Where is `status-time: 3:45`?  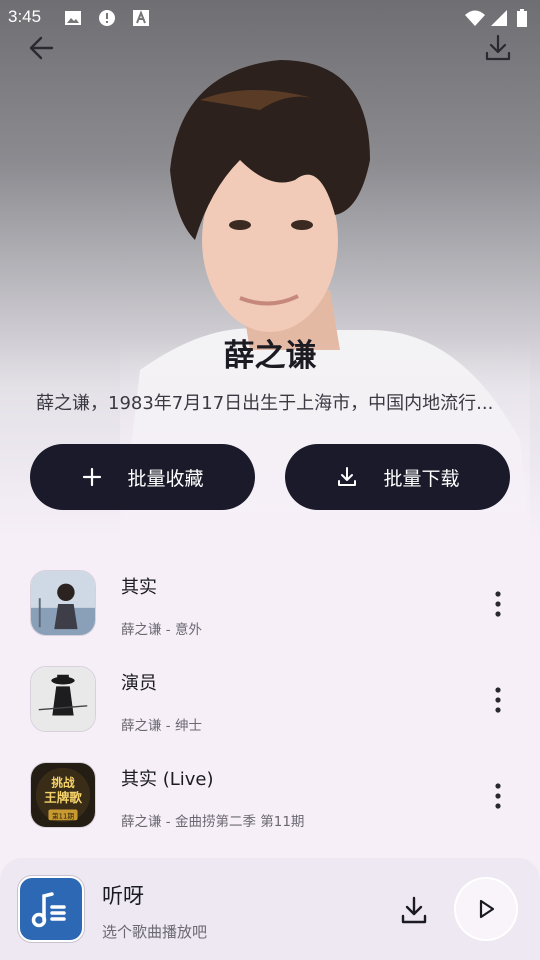 status-time: 3:45 is located at coordinates (25, 16).